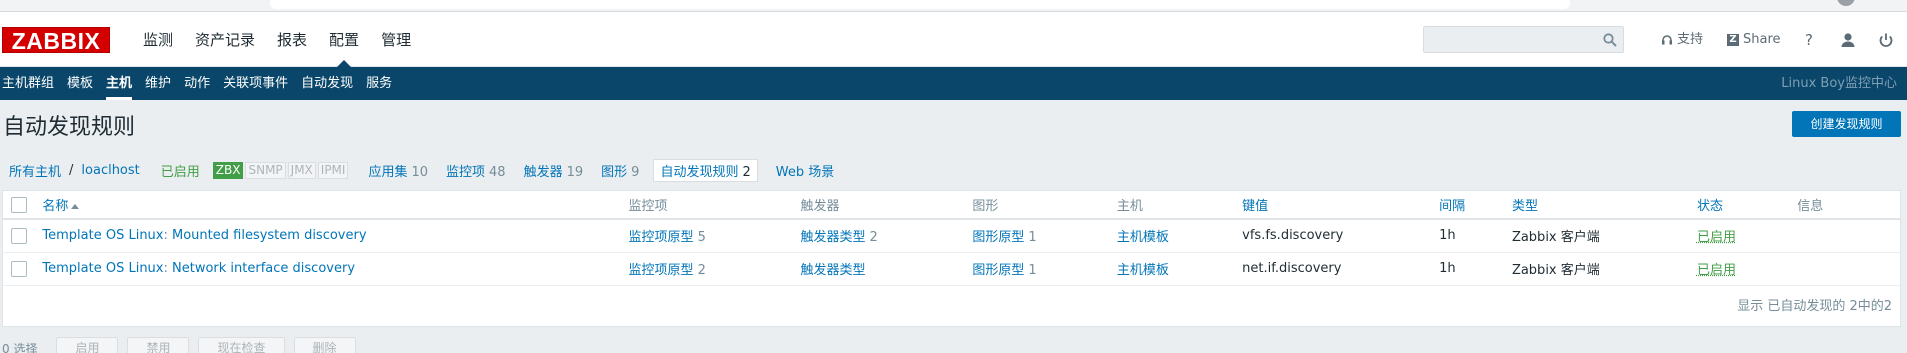 The height and width of the screenshot is (353, 1907). I want to click on sub-nav-item-7: 服务, so click(383, 83).